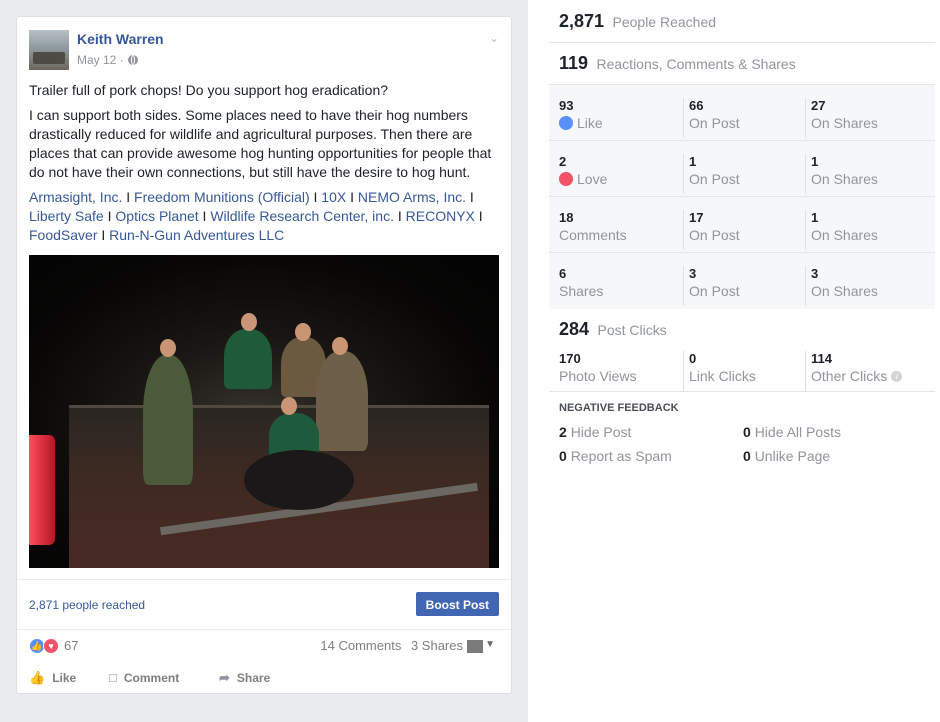  Describe the element at coordinates (570, 358) in the screenshot. I see `stat-value: 170` at that location.